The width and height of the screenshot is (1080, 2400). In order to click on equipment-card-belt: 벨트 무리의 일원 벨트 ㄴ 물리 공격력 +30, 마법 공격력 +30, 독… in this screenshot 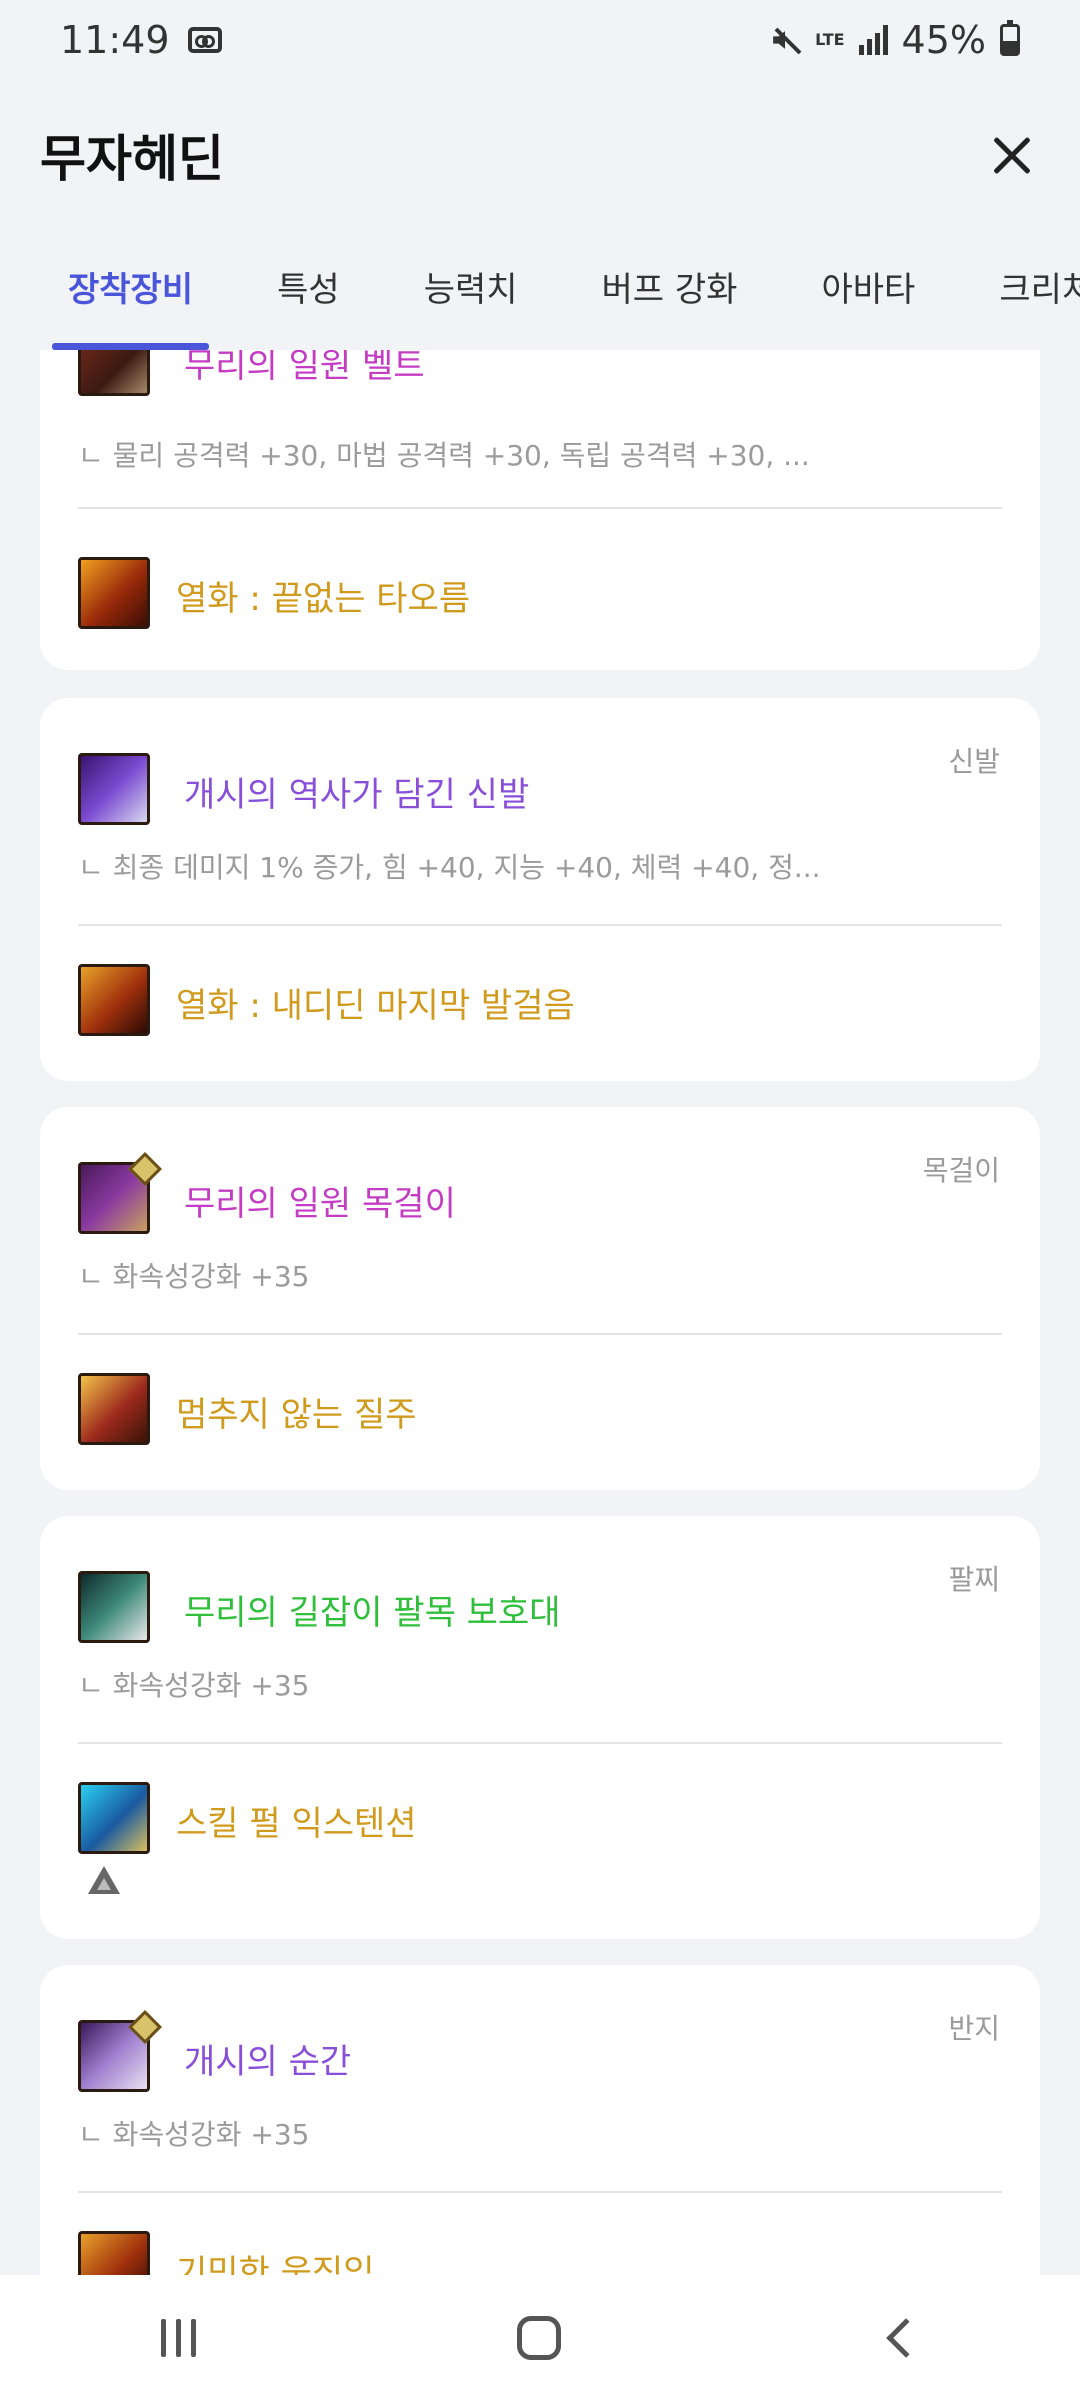, I will do `click(540, 510)`.